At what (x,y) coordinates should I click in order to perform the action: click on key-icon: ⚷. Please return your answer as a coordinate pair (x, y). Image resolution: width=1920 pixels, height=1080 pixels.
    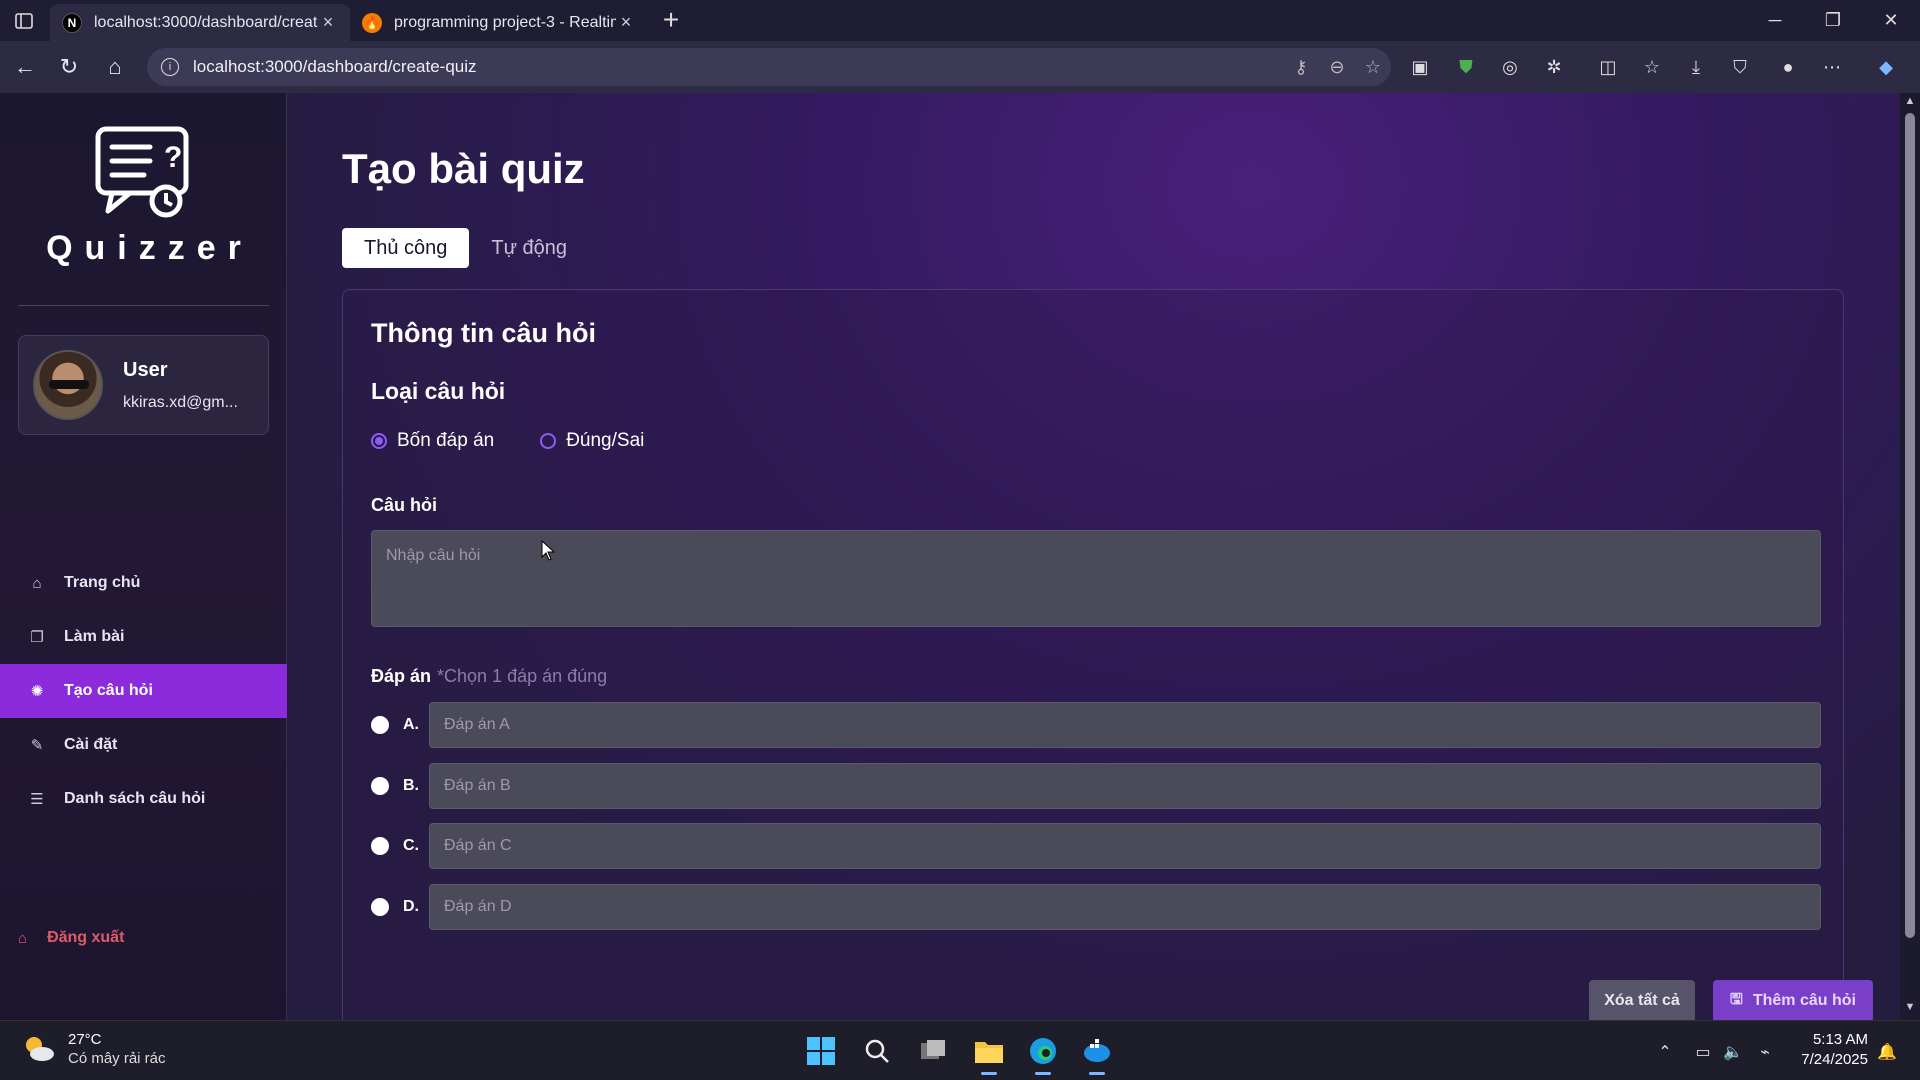
    Looking at the image, I should click on (1301, 67).